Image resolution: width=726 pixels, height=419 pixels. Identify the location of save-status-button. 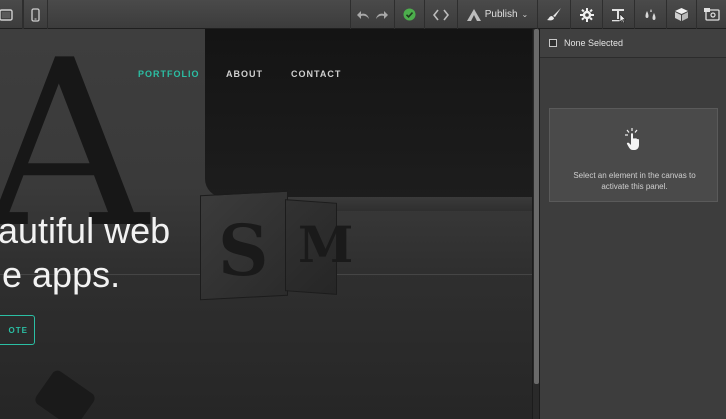
(409, 14).